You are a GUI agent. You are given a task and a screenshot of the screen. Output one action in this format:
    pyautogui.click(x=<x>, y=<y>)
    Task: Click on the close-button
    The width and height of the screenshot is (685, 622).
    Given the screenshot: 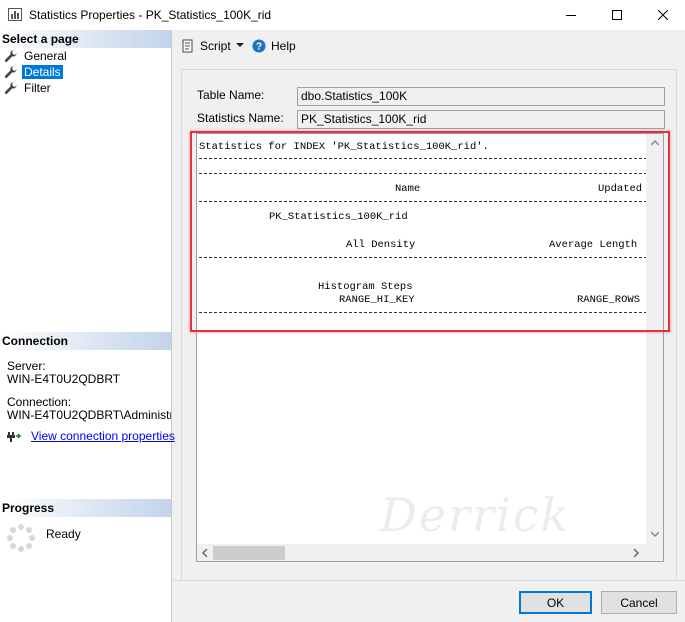 What is the action you would take?
    pyautogui.click(x=662, y=15)
    